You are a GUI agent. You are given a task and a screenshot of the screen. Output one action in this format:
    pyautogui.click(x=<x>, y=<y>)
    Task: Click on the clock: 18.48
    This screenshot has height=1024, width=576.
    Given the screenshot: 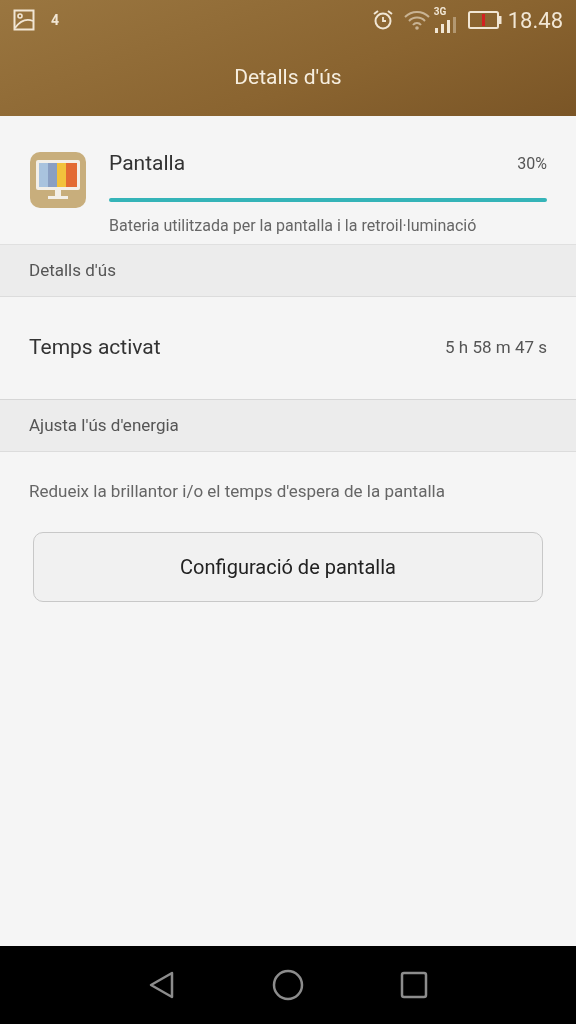 What is the action you would take?
    pyautogui.click(x=535, y=20)
    